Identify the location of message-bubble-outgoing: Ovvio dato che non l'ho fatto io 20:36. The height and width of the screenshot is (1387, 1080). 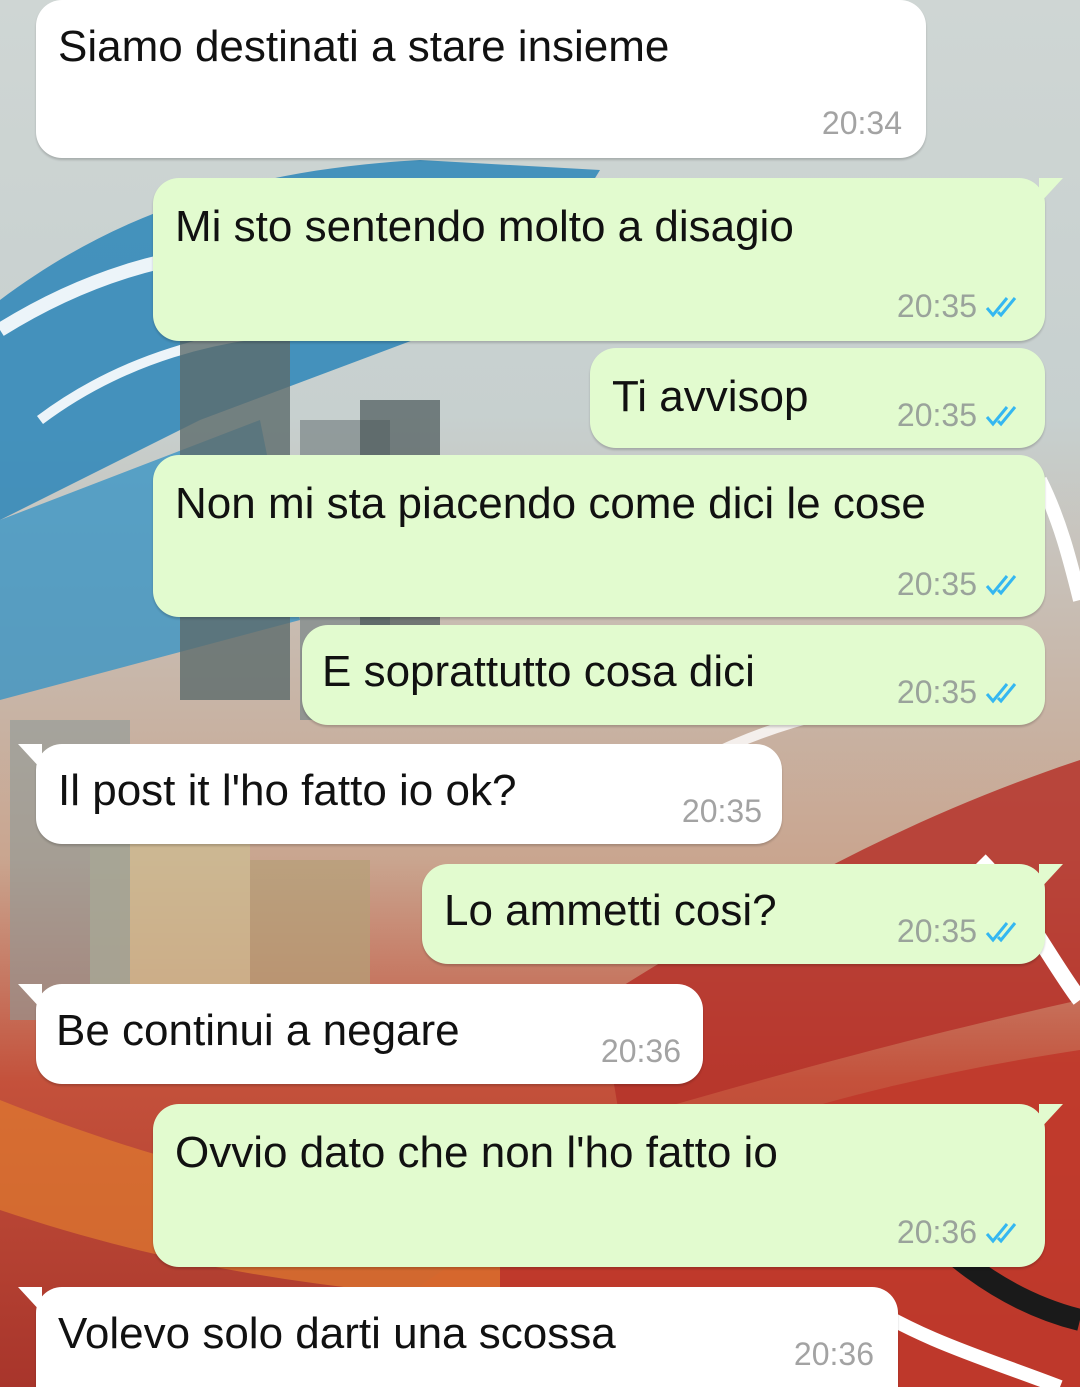
(608, 1185).